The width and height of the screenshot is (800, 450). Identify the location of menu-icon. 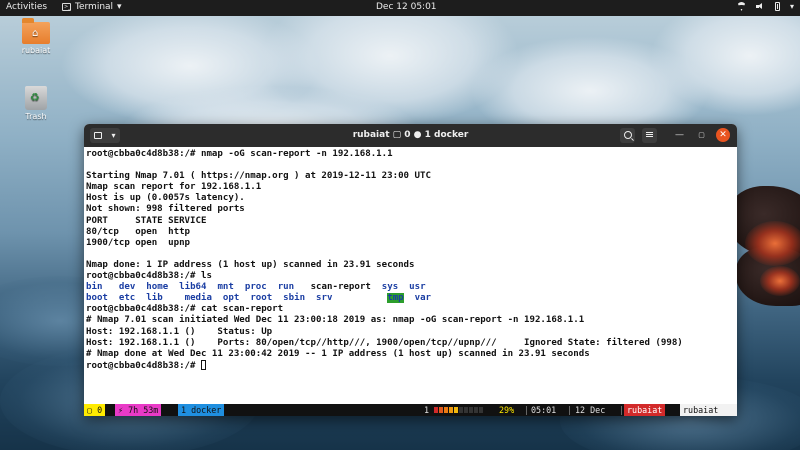
(649, 134).